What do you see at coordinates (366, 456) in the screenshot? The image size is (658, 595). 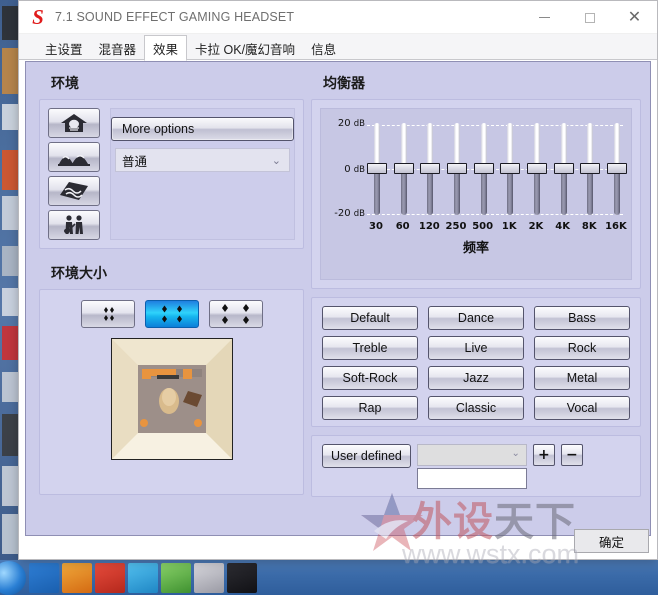 I see `user-defined-button: User defined` at bounding box center [366, 456].